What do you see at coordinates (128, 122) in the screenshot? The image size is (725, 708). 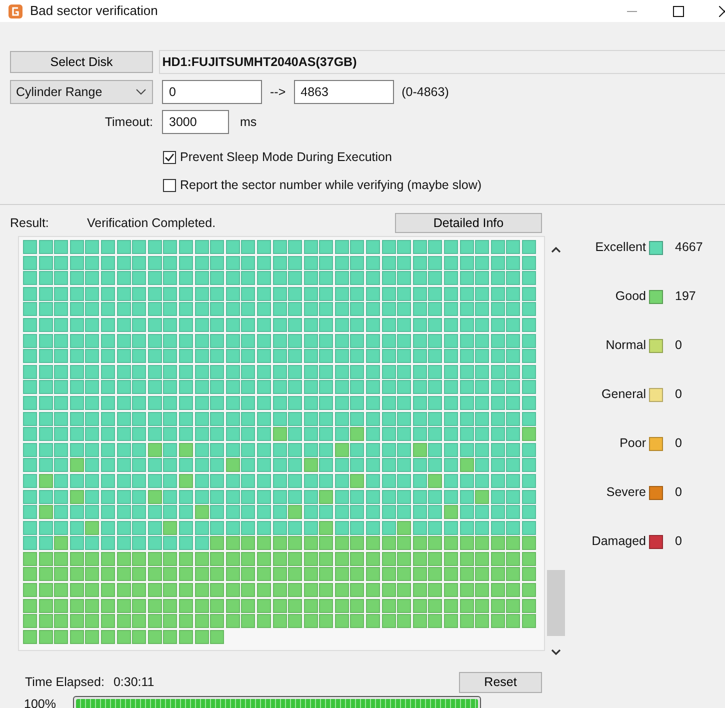 I see `timeout-label: Timeout:` at bounding box center [128, 122].